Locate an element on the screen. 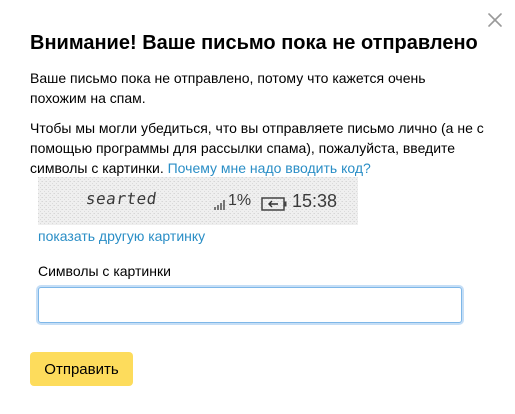 This screenshot has height=414, width=515. dialog-title: Внимание! Ваше письмо пока не отправлено is located at coordinates (254, 43).